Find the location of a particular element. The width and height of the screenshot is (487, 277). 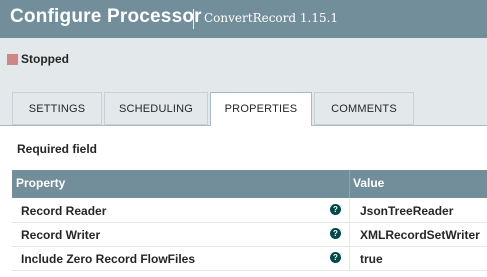

dialog-title: Configure Processor is located at coordinates (106, 16).